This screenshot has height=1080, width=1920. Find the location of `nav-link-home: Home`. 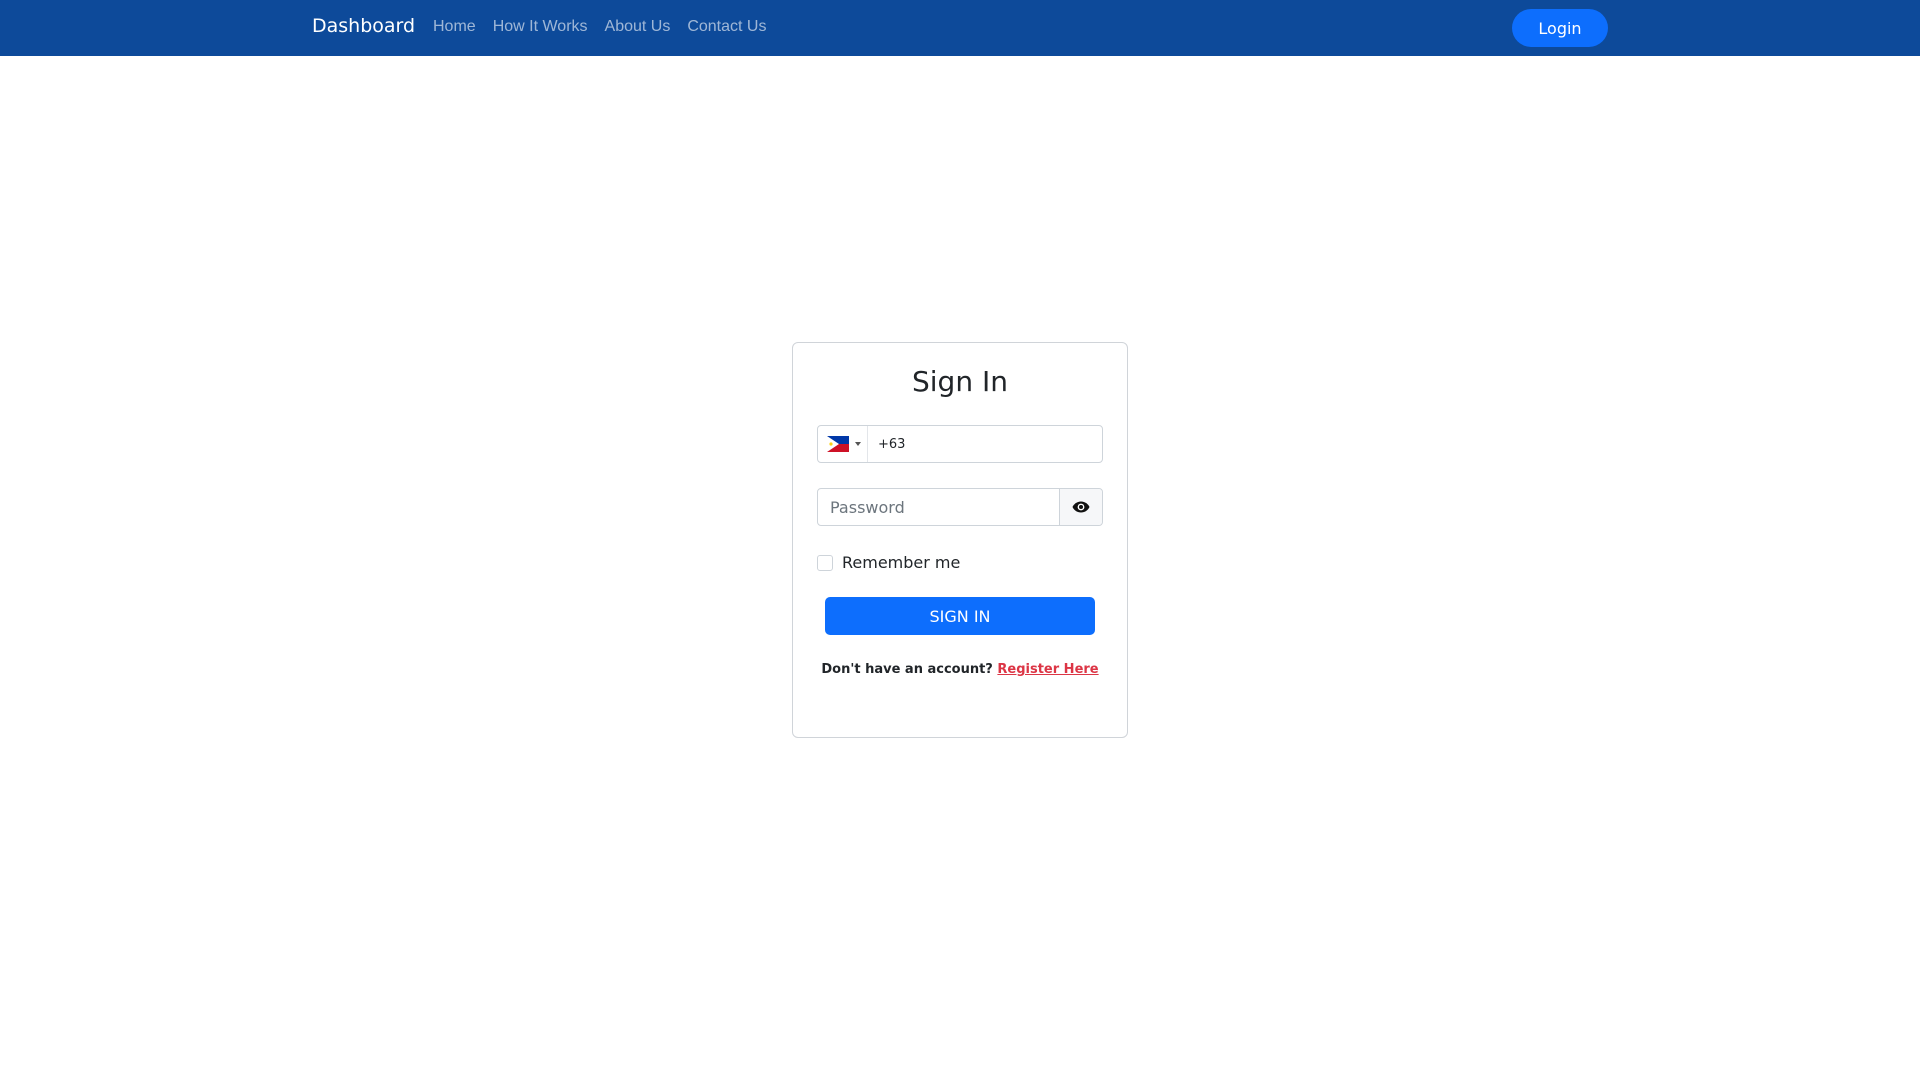

nav-link-home: Home is located at coordinates (454, 27).